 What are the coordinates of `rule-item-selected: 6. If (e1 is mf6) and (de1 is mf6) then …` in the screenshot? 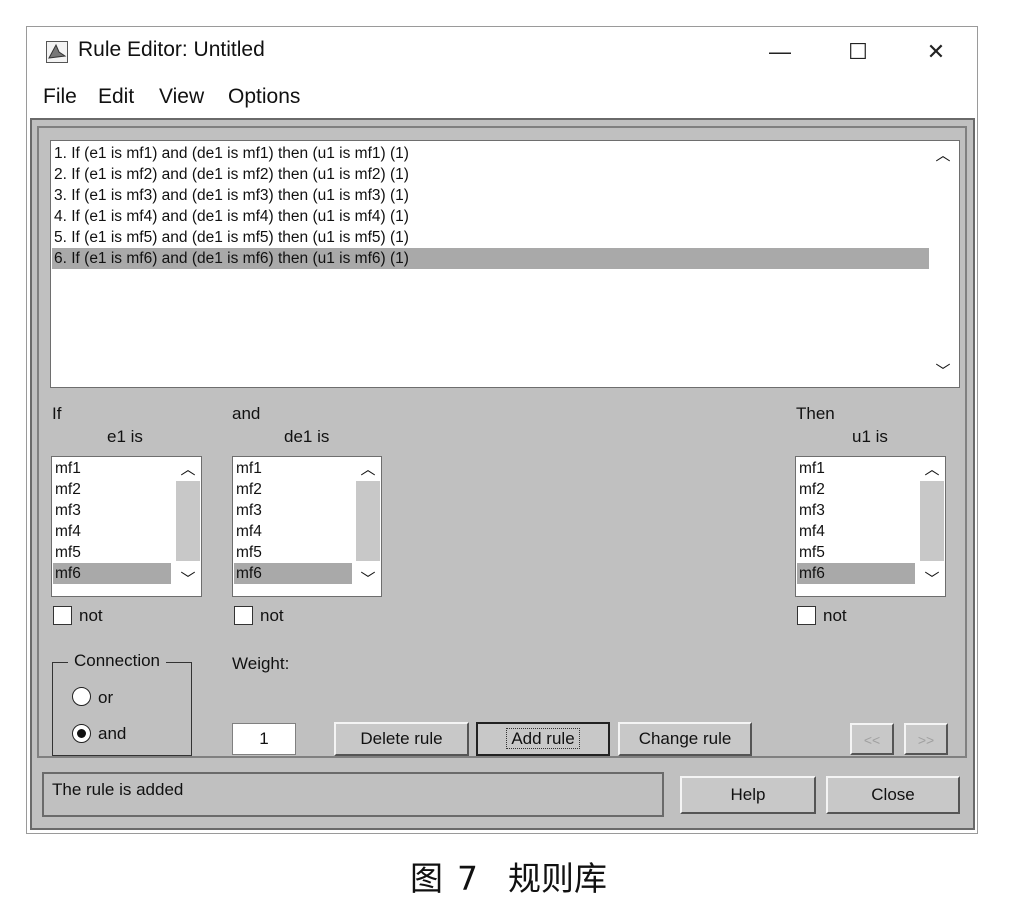 It's located at (490, 258).